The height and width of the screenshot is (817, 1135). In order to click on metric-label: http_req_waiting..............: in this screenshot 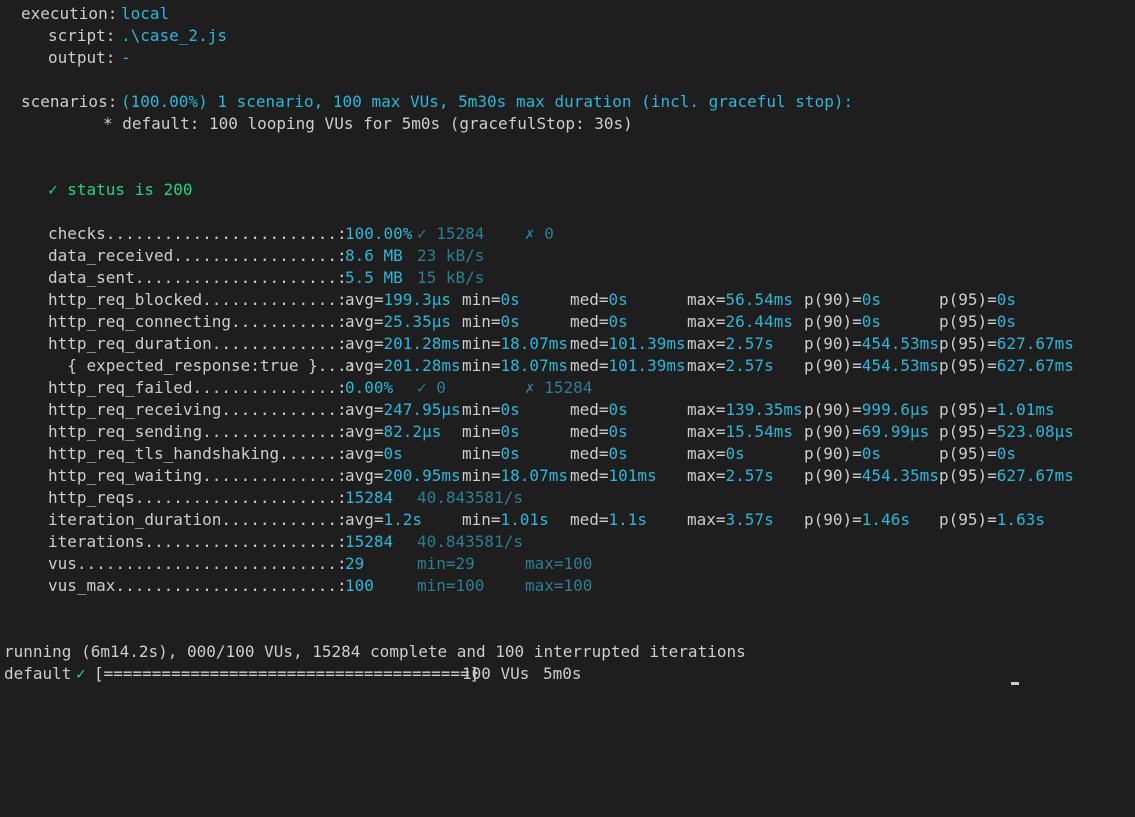, I will do `click(197, 475)`.